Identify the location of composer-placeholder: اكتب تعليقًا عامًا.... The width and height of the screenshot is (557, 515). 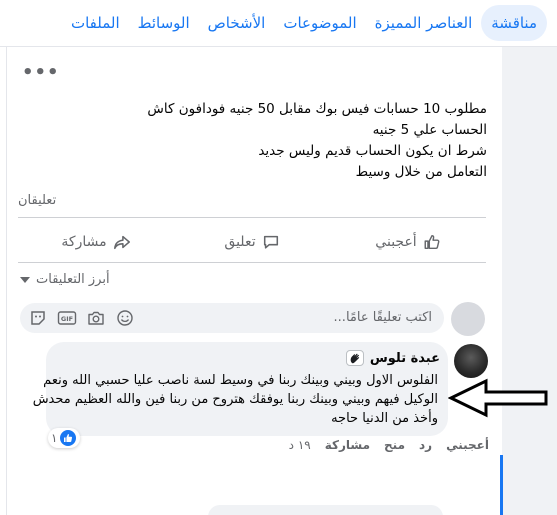
(382, 317).